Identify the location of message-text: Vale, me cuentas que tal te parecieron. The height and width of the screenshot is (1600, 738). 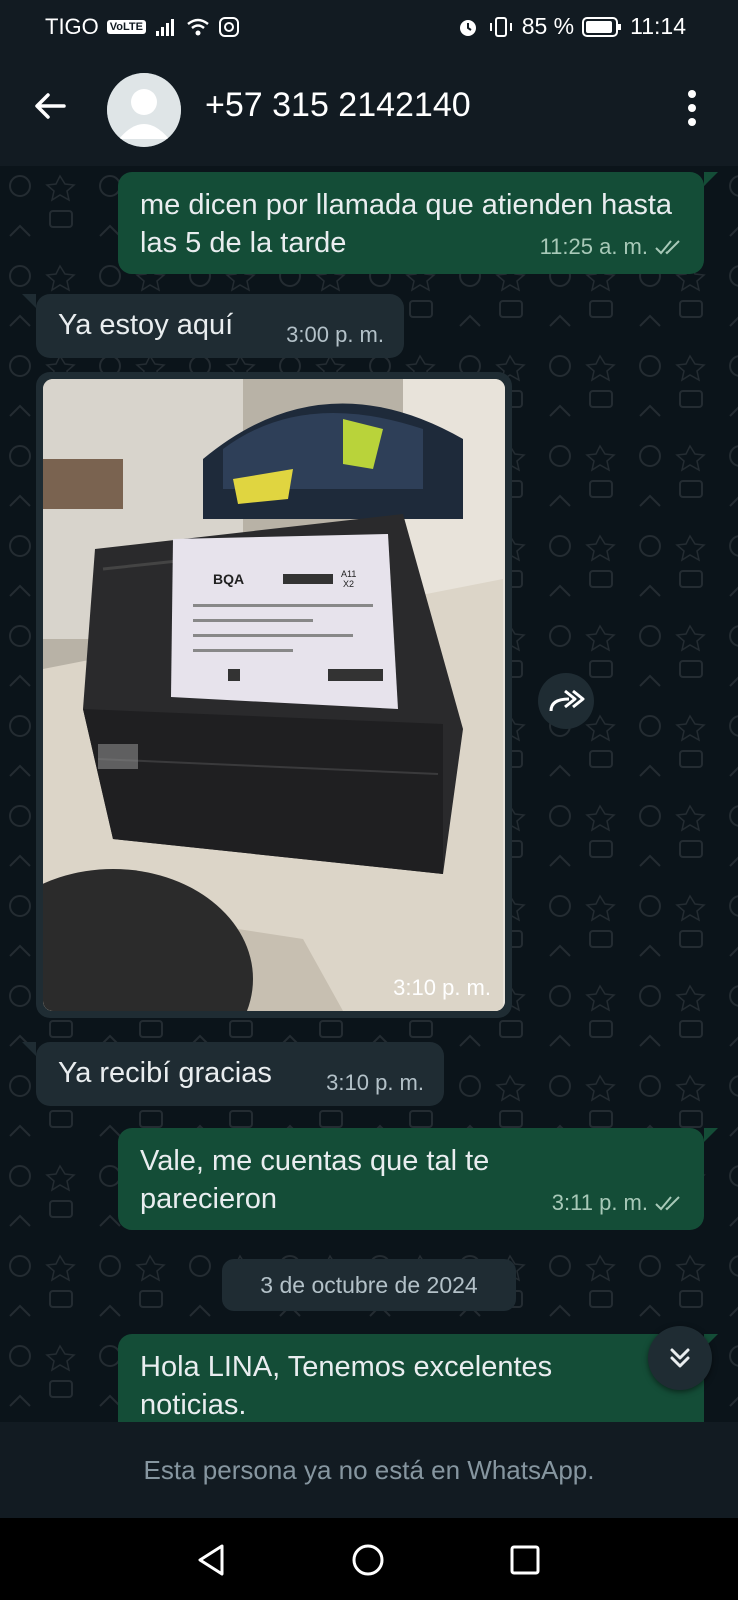
(315, 1180).